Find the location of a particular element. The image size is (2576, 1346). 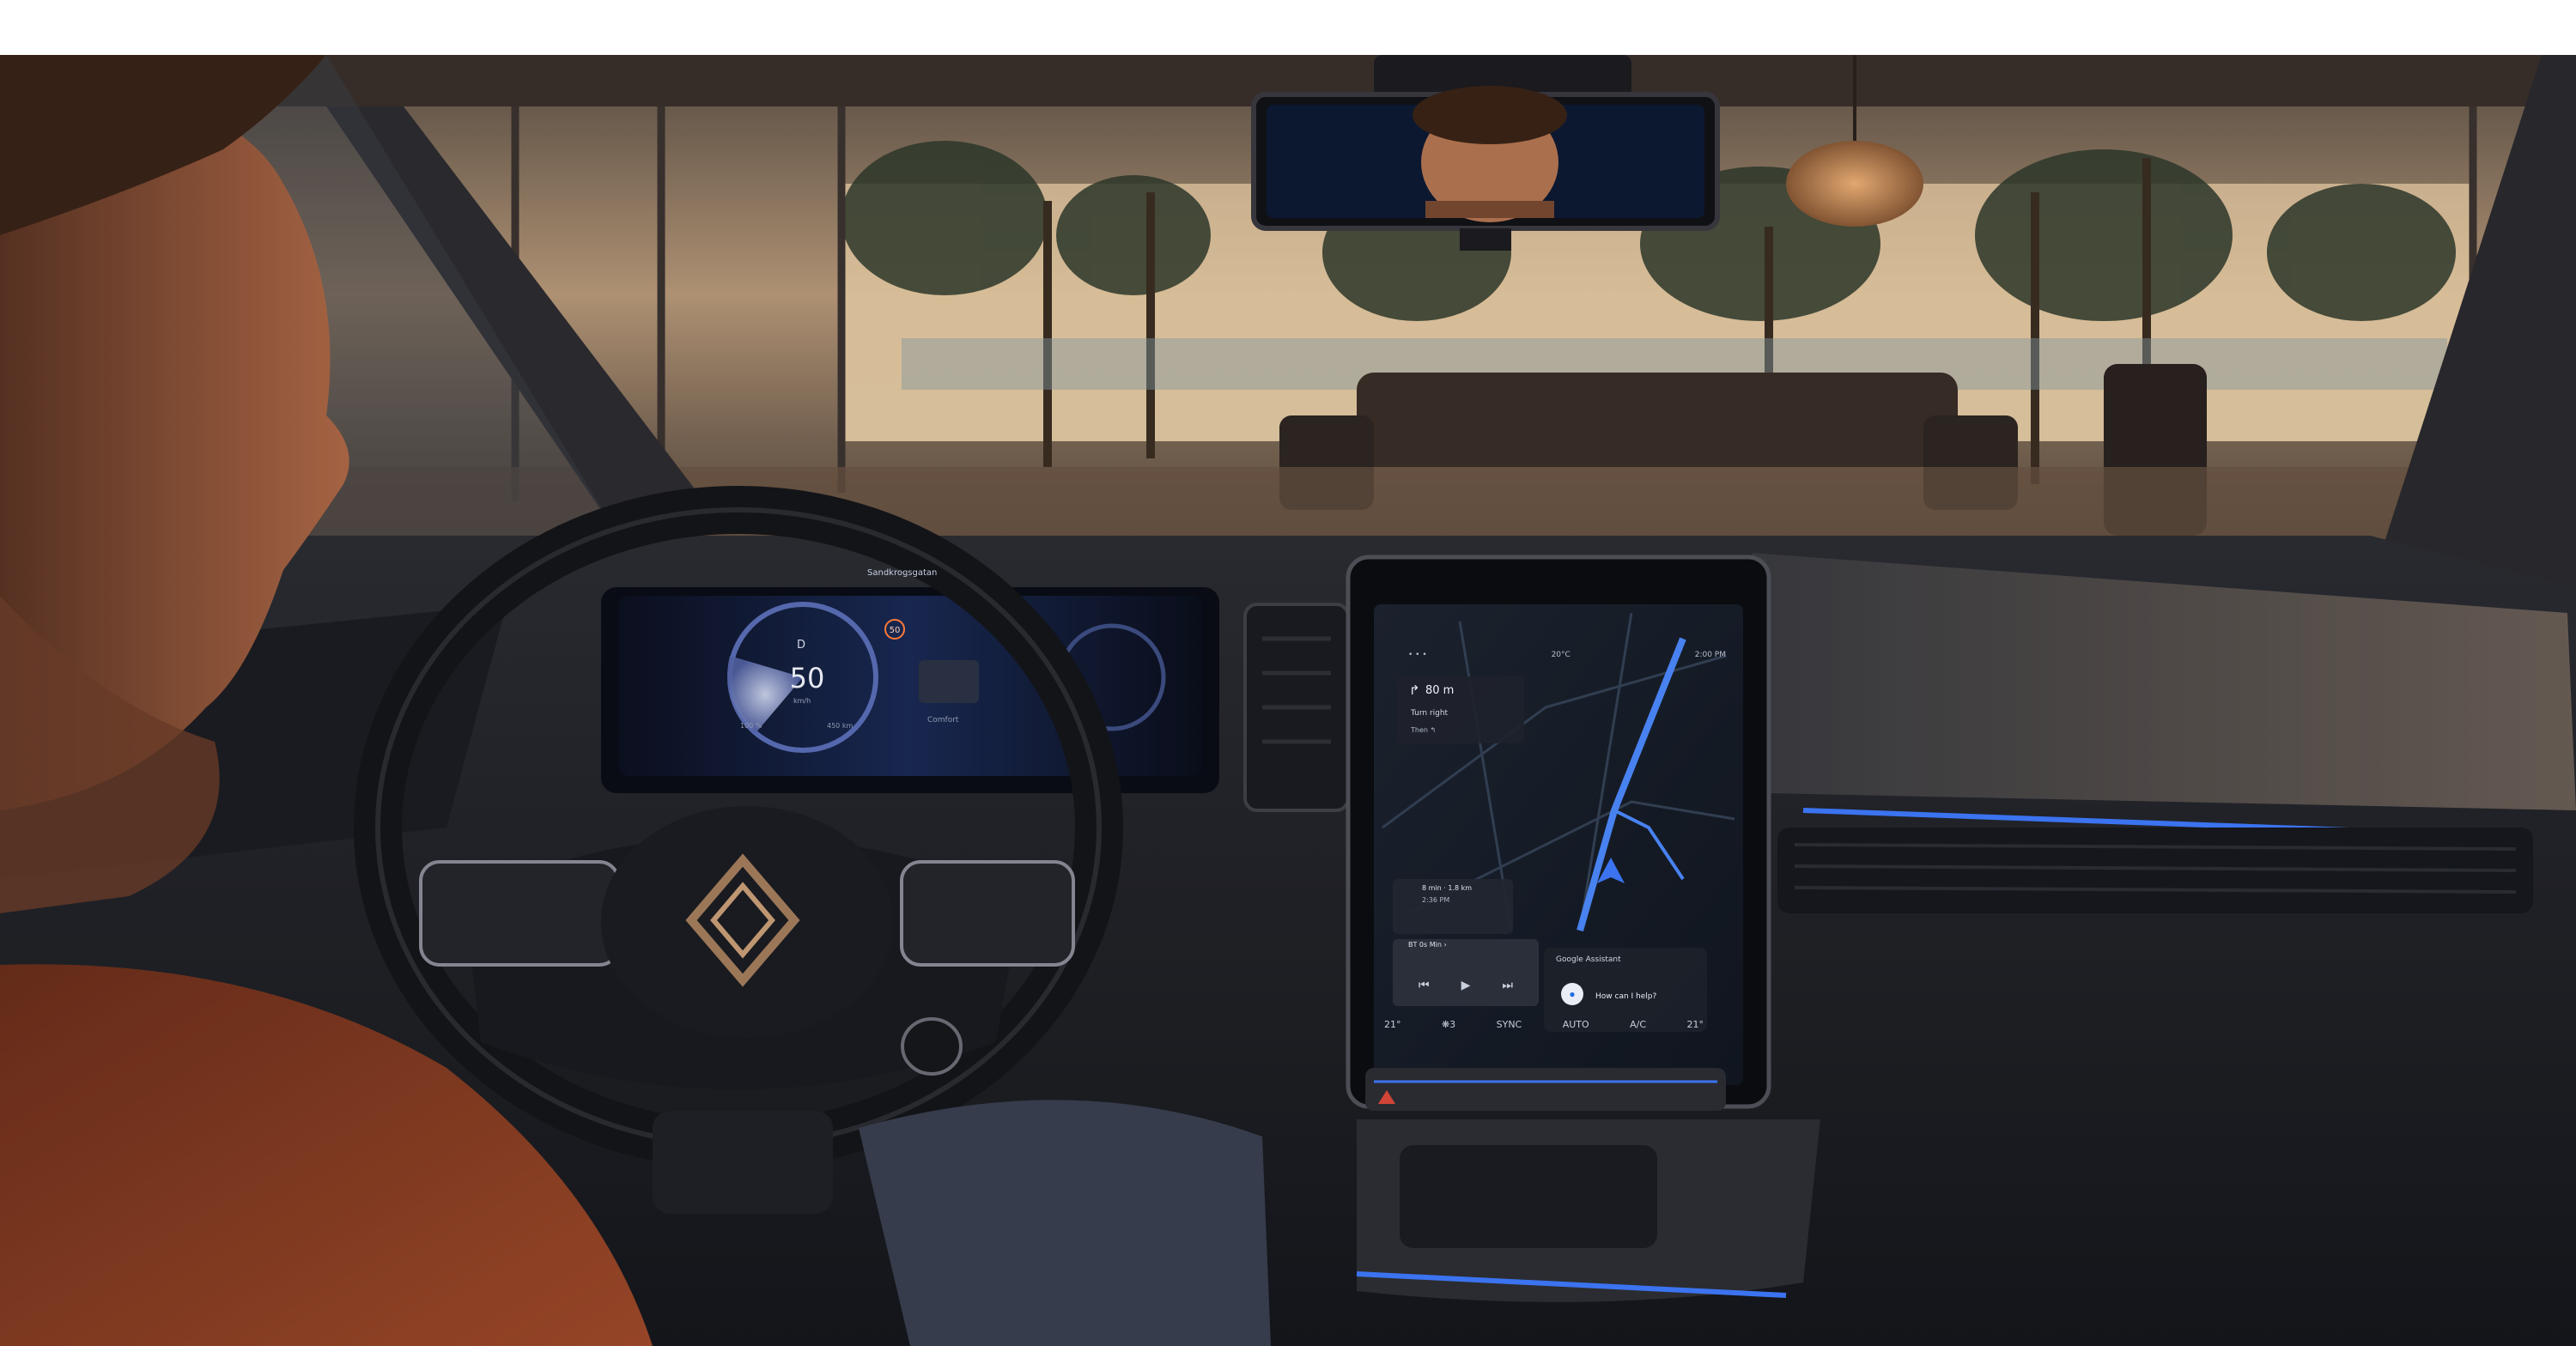

status-time: 2:00 PM is located at coordinates (1710, 655).